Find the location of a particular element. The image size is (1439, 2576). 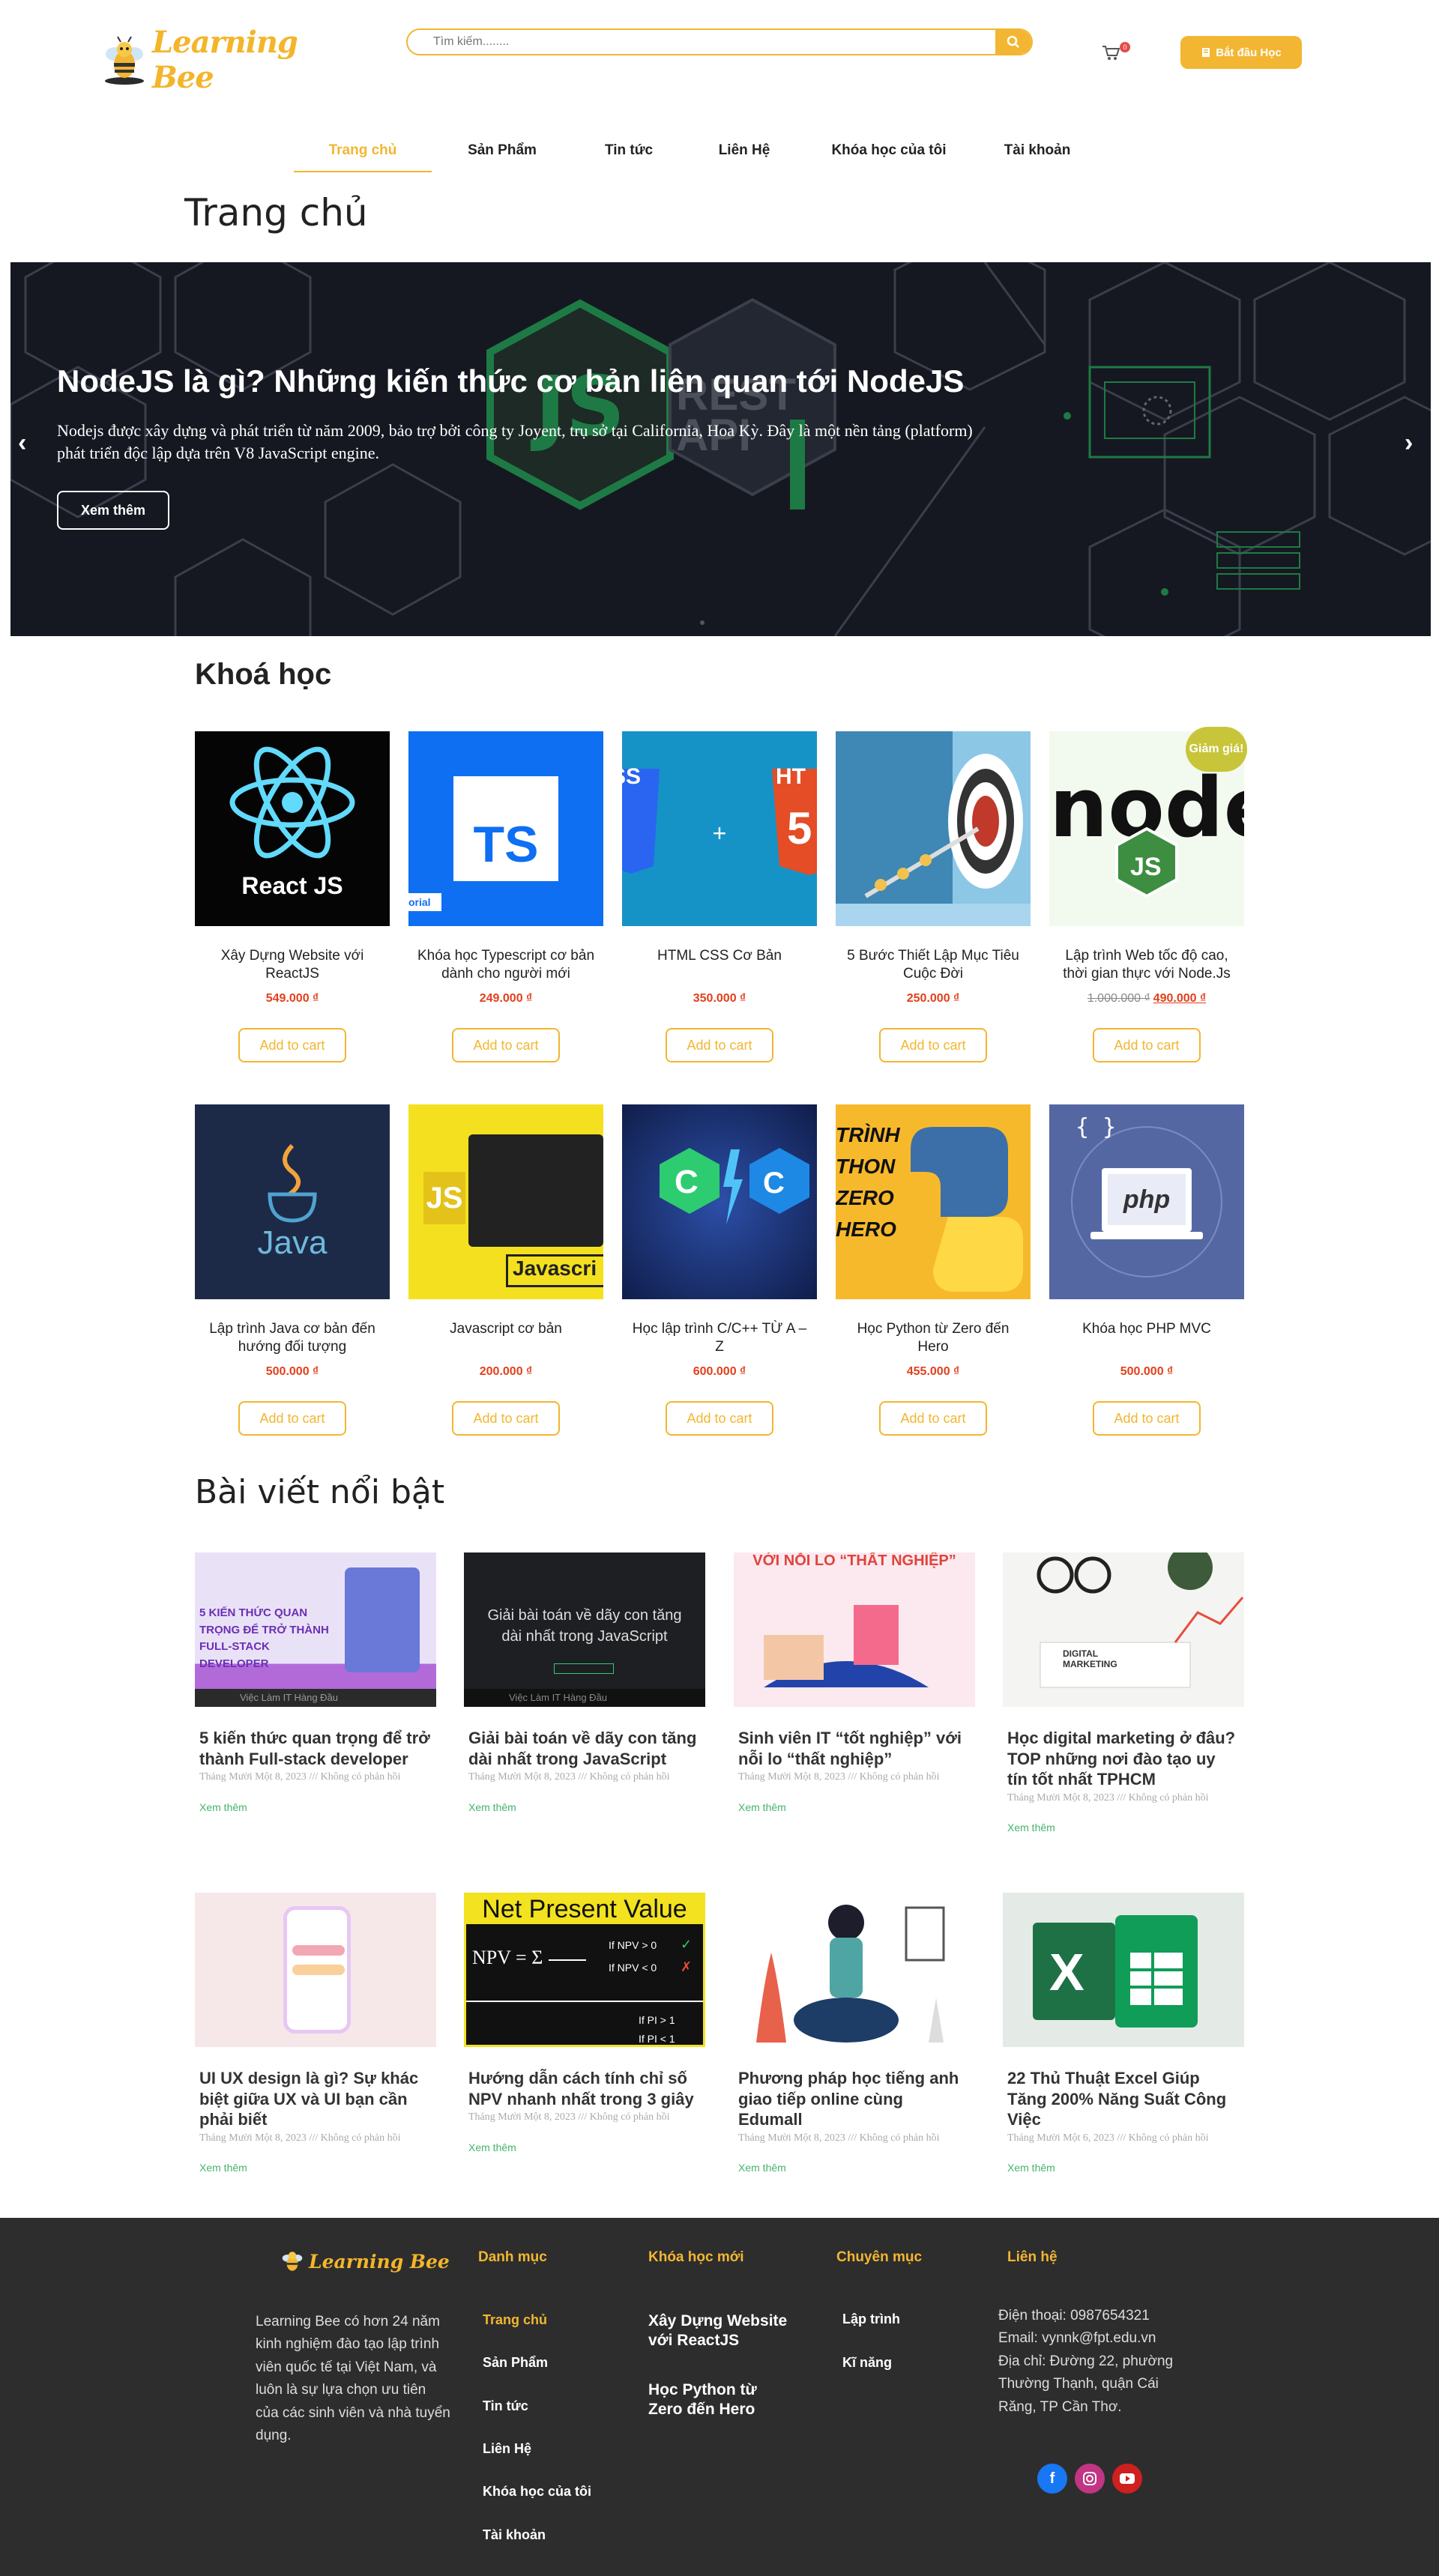

facebook-icon: f is located at coordinates (1052, 2479).